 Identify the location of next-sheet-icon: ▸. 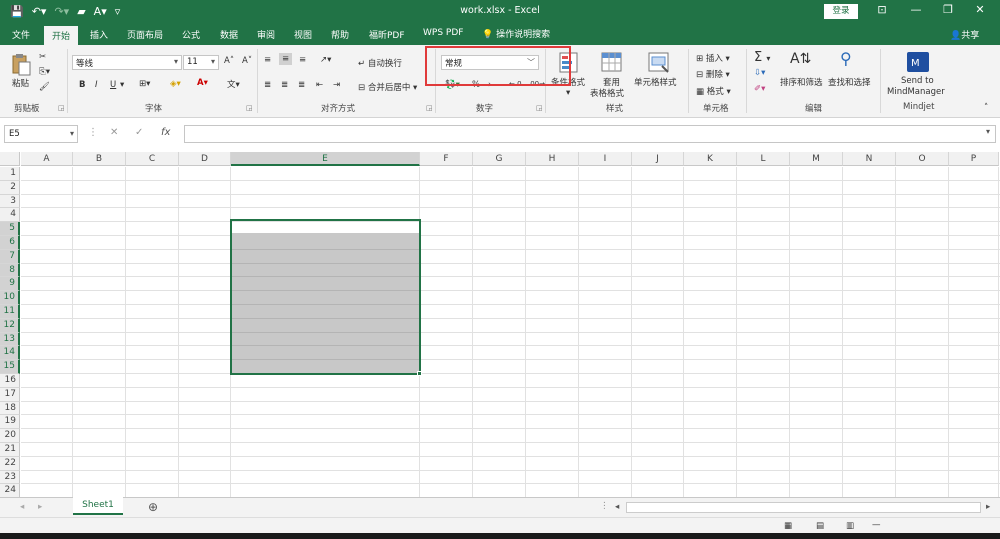
(40, 507).